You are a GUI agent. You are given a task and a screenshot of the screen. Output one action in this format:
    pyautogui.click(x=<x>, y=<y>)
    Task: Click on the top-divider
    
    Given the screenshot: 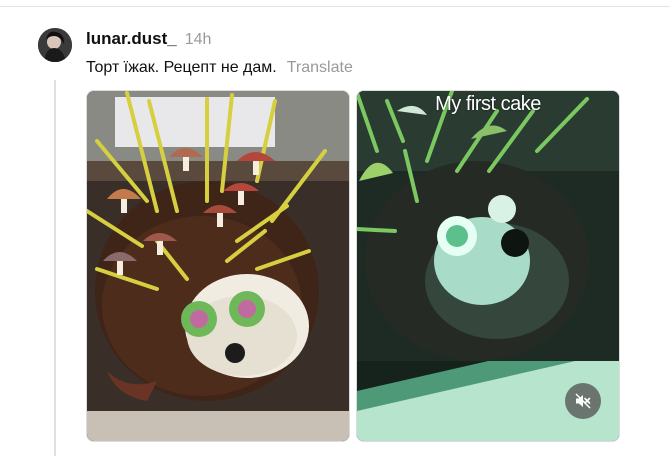 What is the action you would take?
    pyautogui.click(x=335, y=6)
    